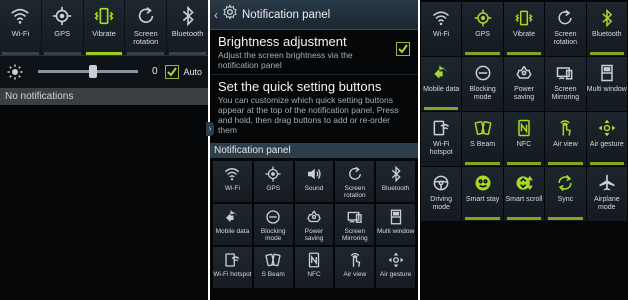 The height and width of the screenshot is (300, 628). Describe the element at coordinates (93, 71) in the screenshot. I see `brightness-slider-knob` at that location.